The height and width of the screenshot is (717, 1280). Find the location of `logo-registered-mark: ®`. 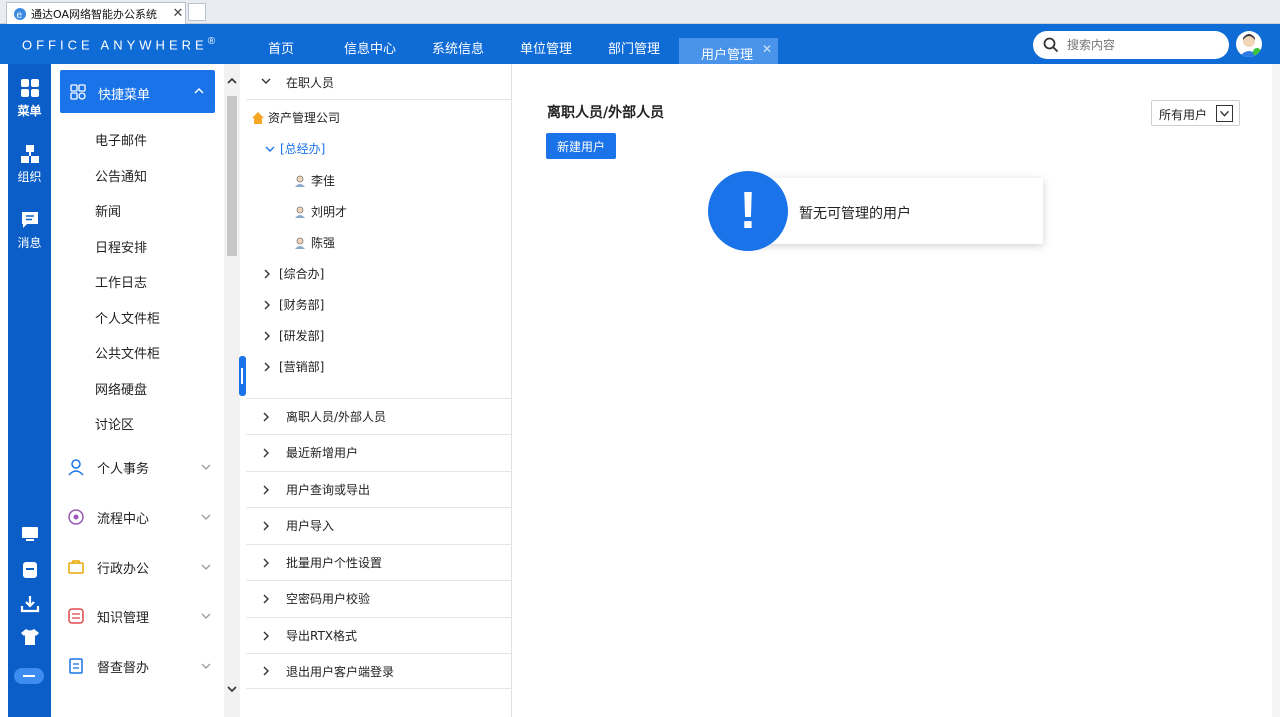

logo-registered-mark: ® is located at coordinates (213, 41).